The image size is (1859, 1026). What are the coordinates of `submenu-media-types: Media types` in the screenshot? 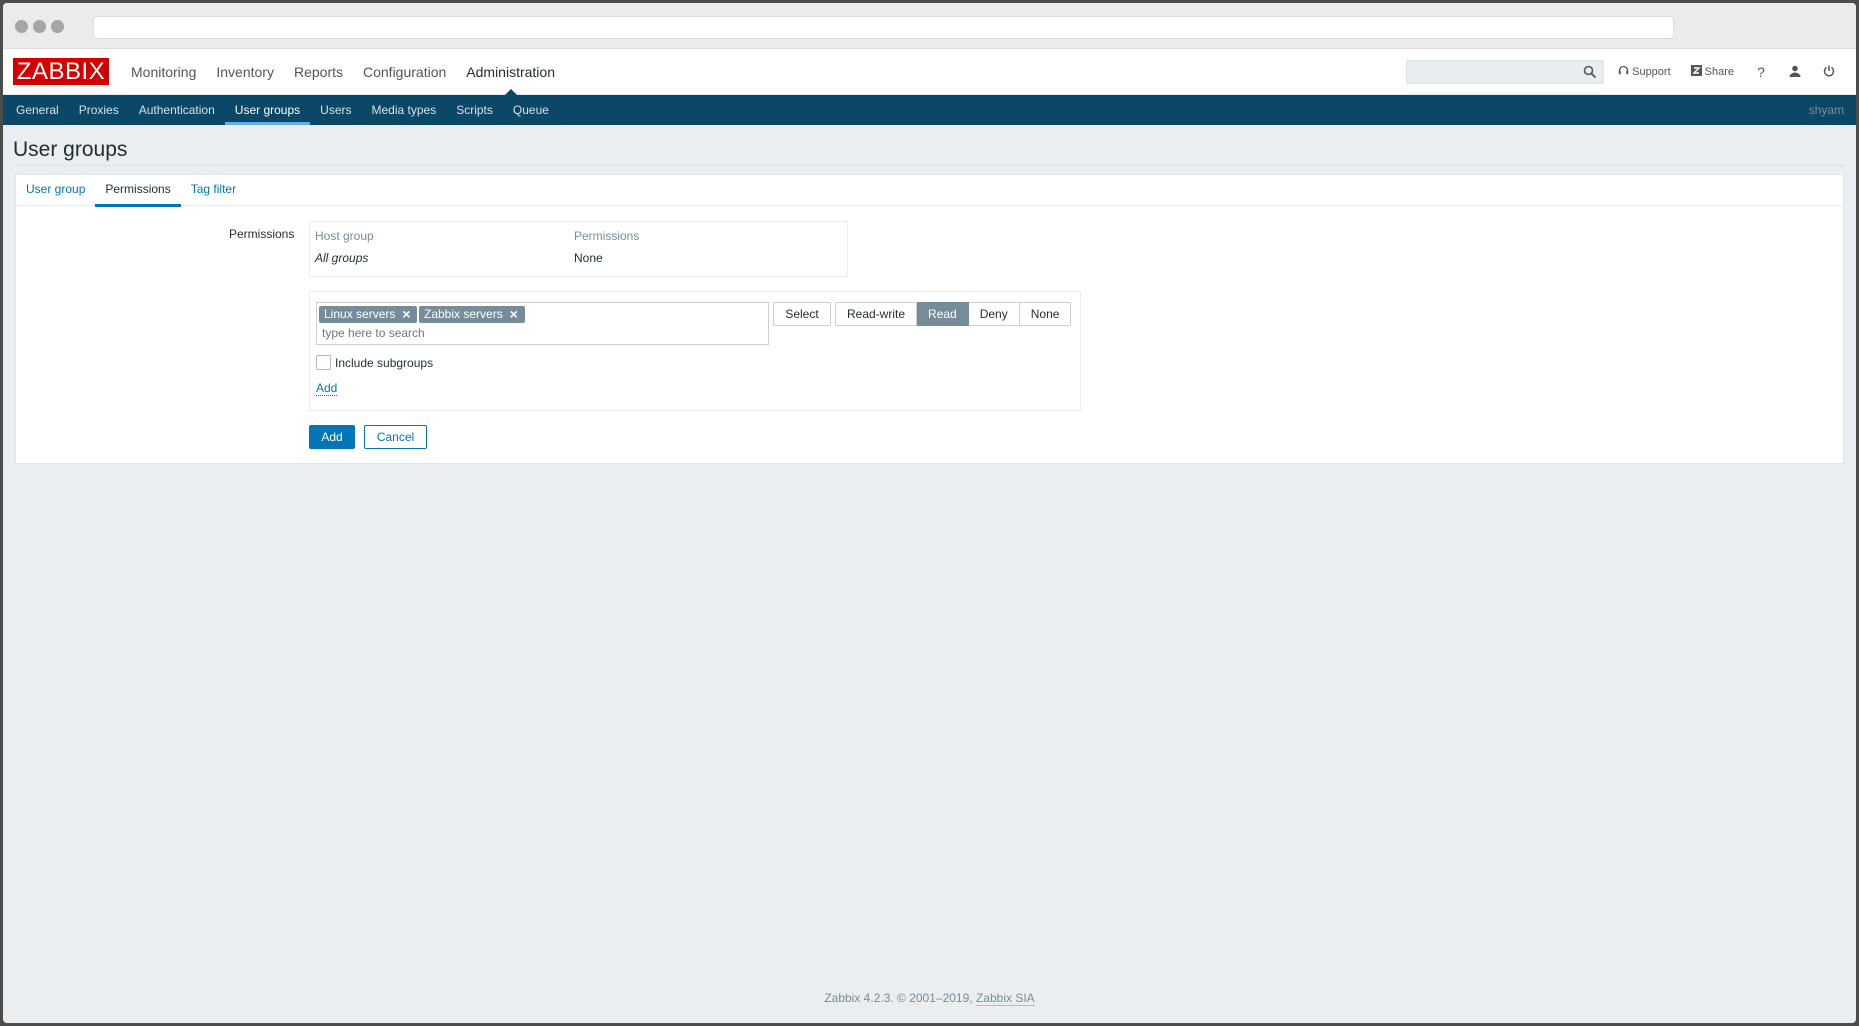 It's located at (404, 110).